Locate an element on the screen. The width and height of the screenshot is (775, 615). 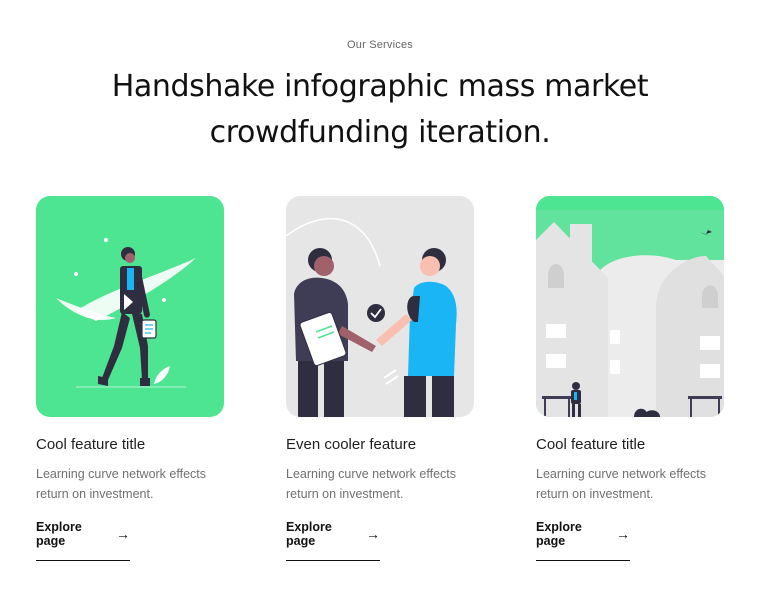
headline-line-1: Handshake infographic mass market is located at coordinates (380, 86).